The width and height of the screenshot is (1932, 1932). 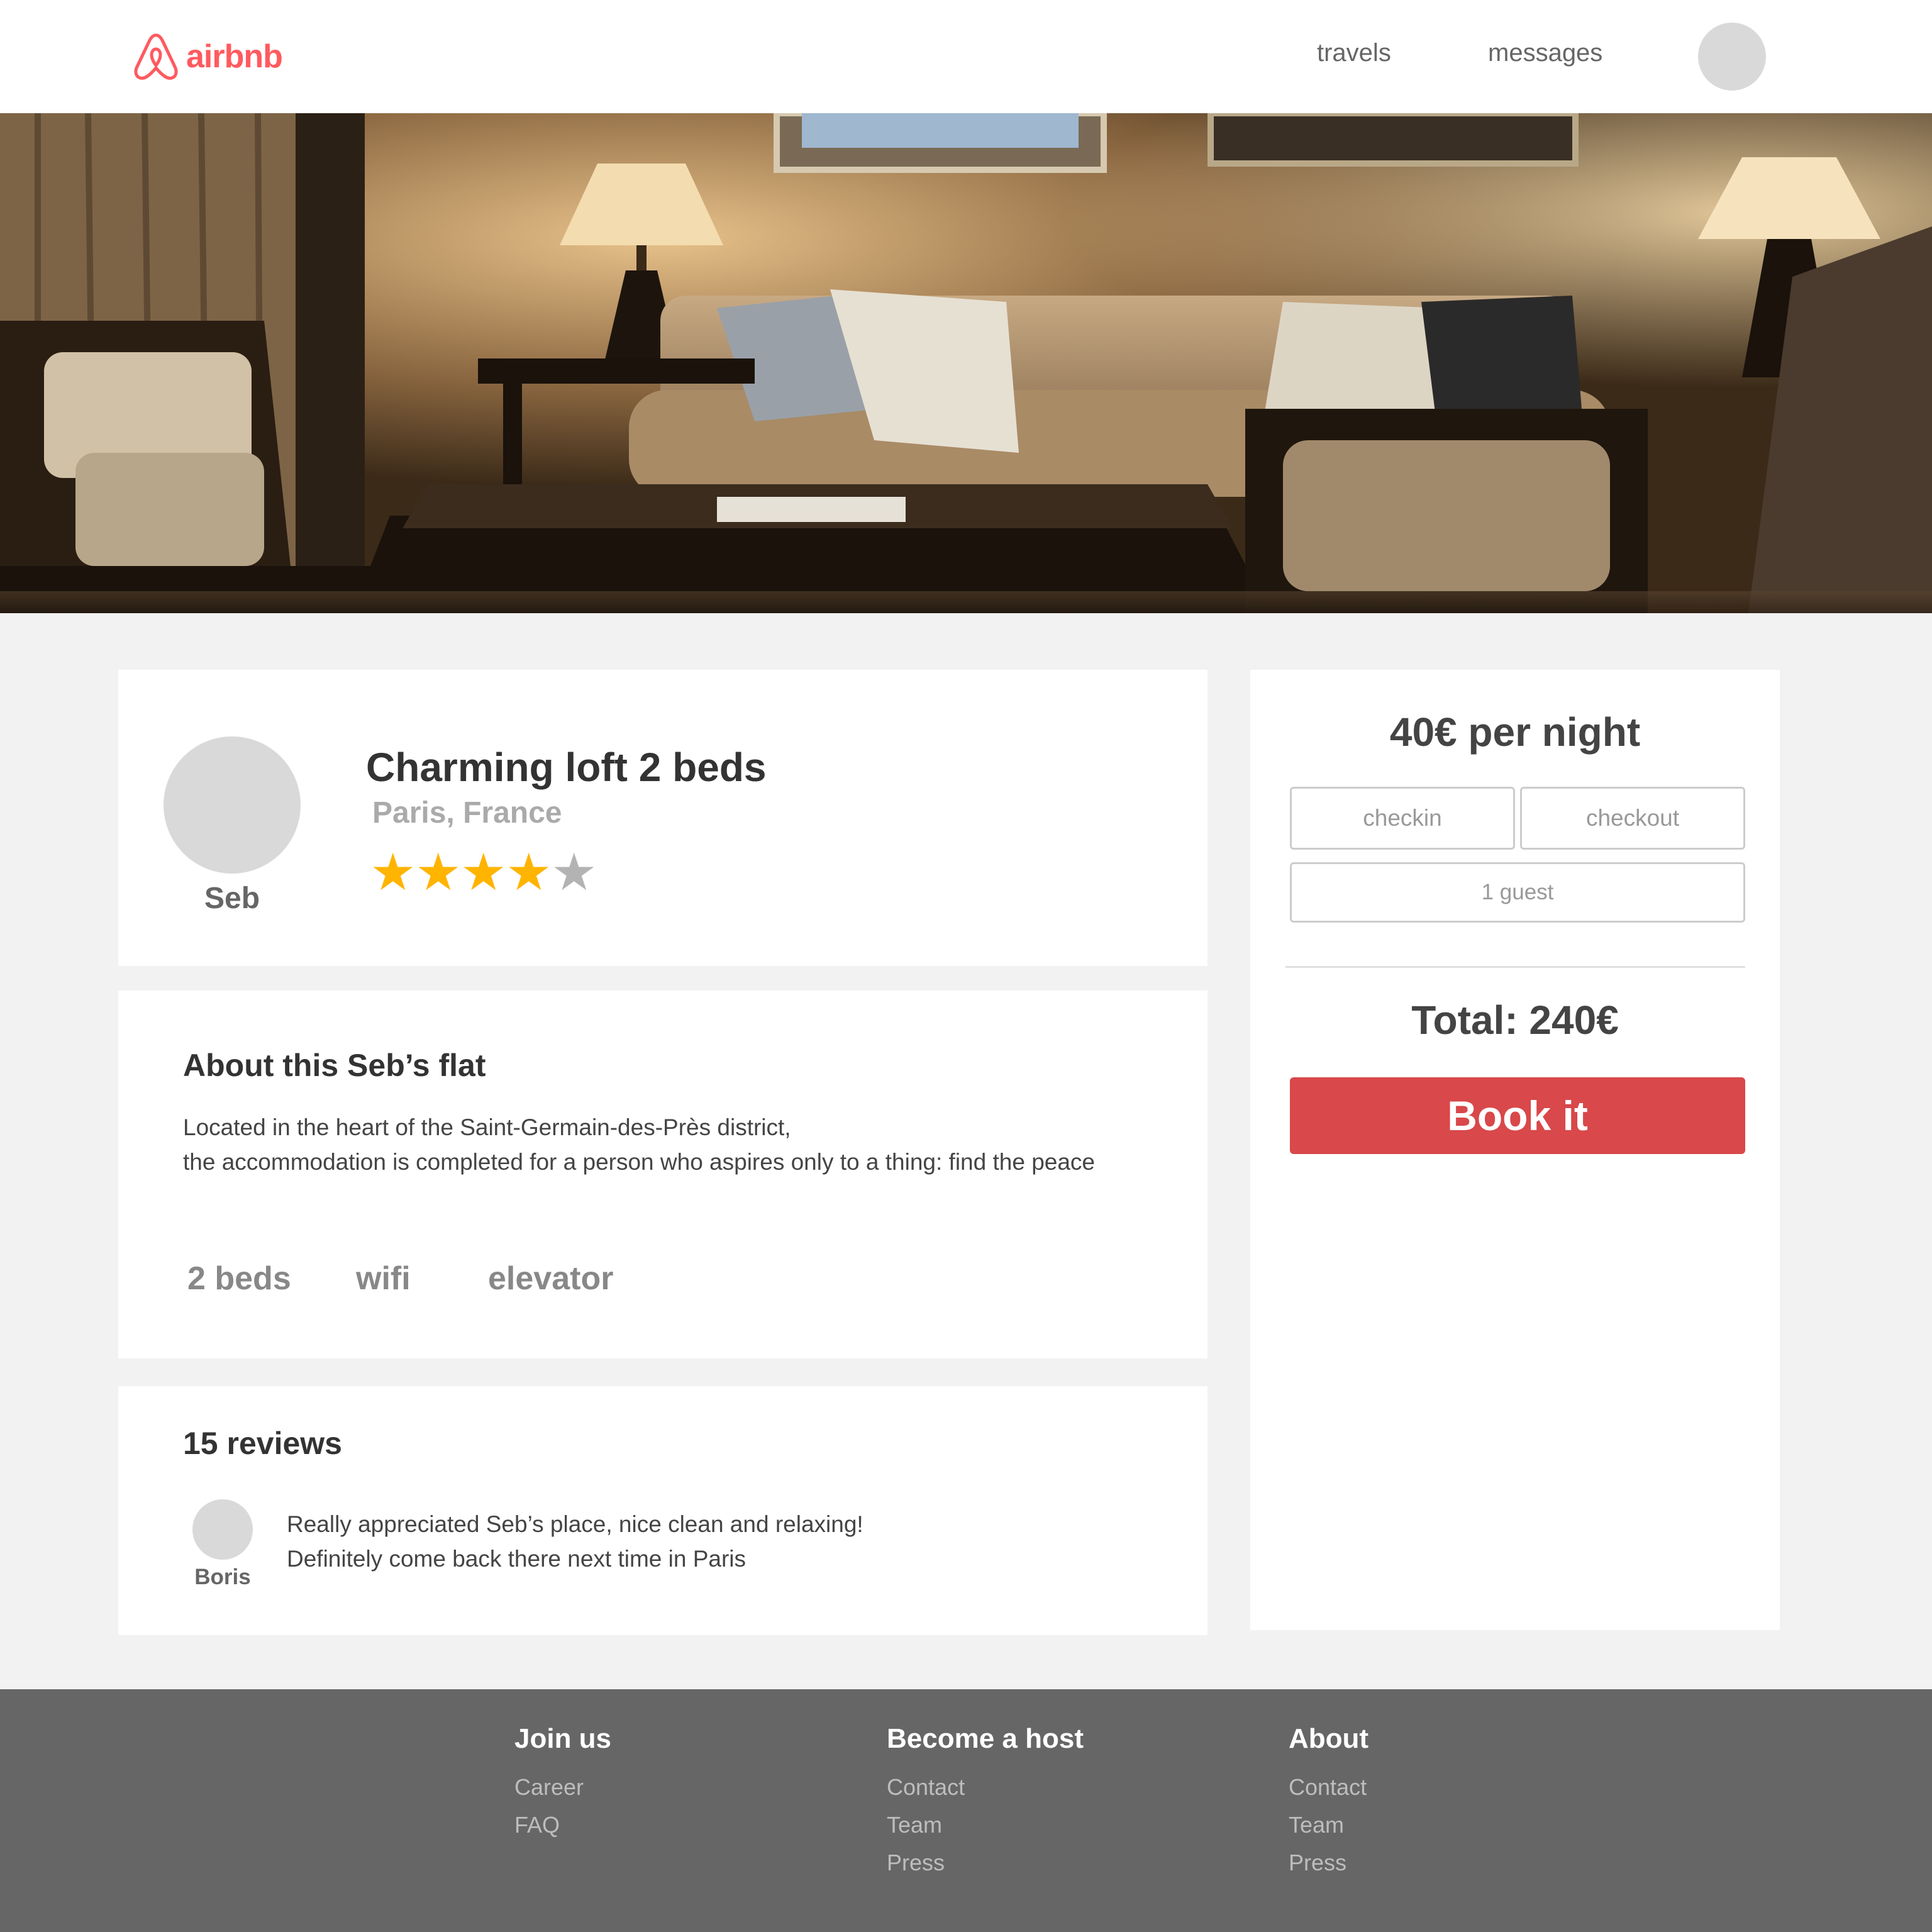 What do you see at coordinates (1732, 57) in the screenshot?
I see `user-avatar` at bounding box center [1732, 57].